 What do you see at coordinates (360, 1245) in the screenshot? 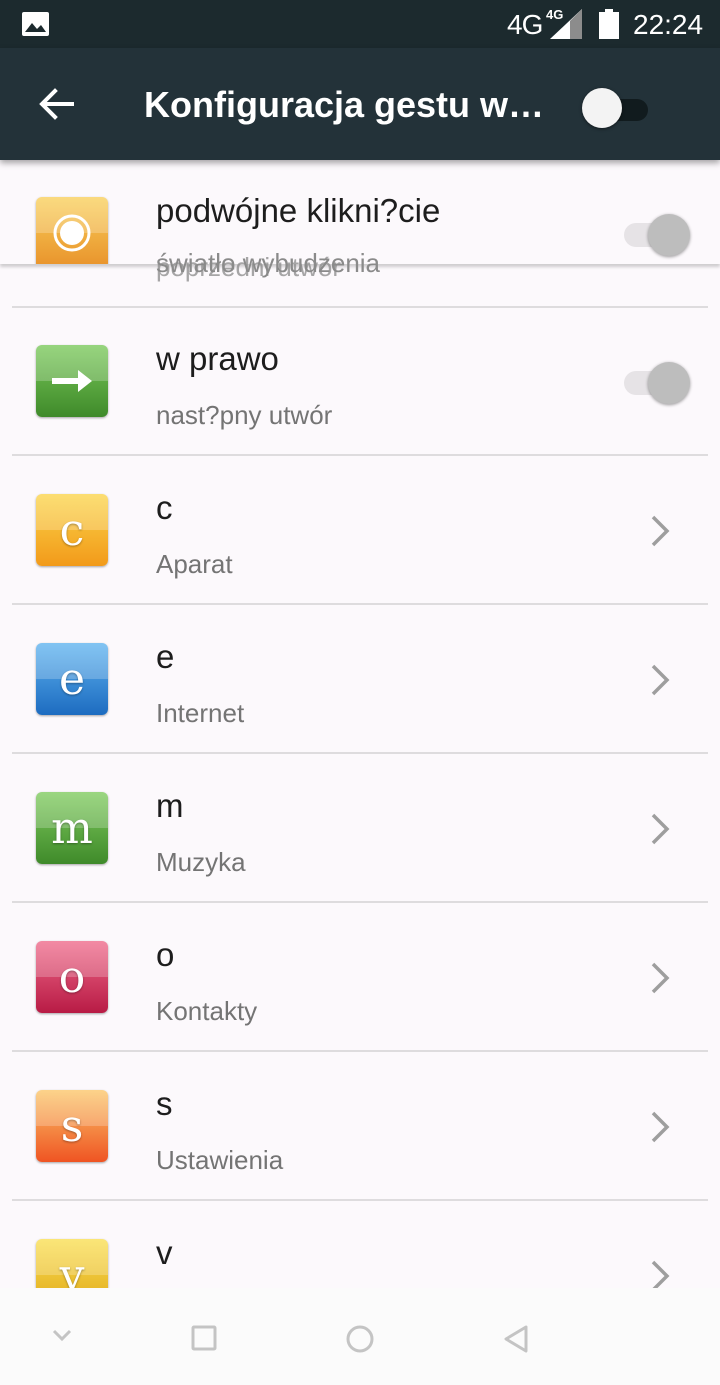
I see `list-item-letter-v: v v` at bounding box center [360, 1245].